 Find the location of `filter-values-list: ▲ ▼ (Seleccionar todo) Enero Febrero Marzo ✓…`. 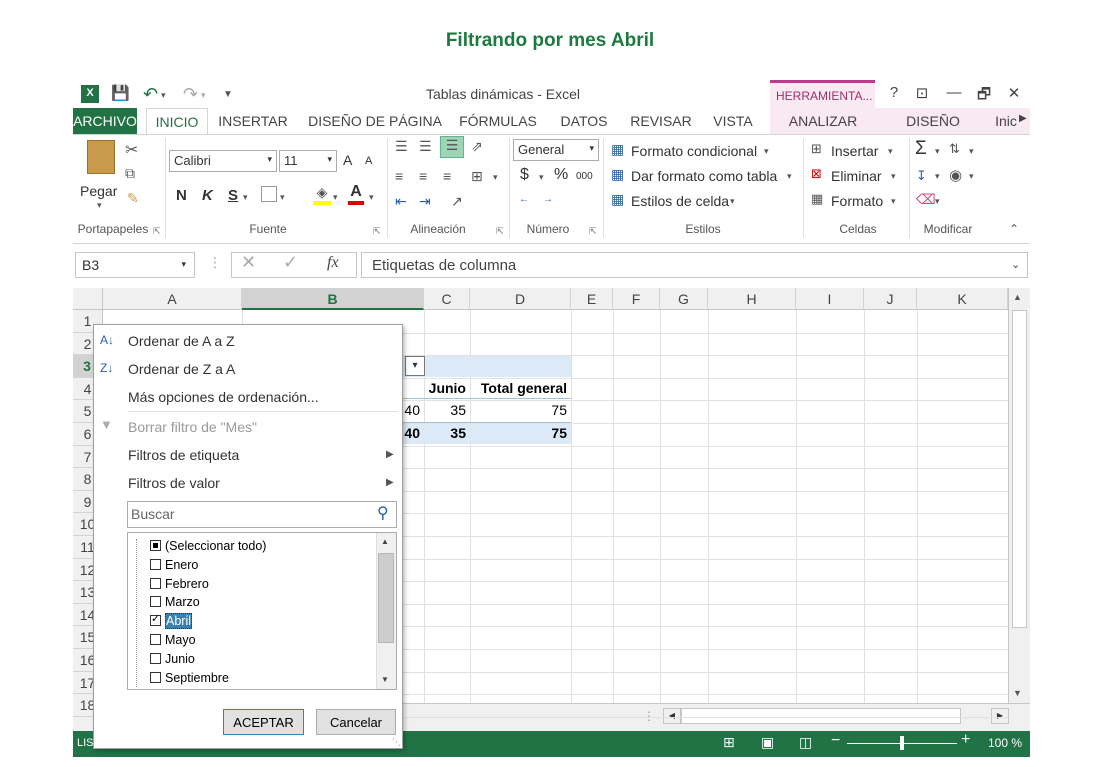

filter-values-list: ▲ ▼ (Seleccionar todo) Enero Febrero Marzo ✓… is located at coordinates (262, 611).